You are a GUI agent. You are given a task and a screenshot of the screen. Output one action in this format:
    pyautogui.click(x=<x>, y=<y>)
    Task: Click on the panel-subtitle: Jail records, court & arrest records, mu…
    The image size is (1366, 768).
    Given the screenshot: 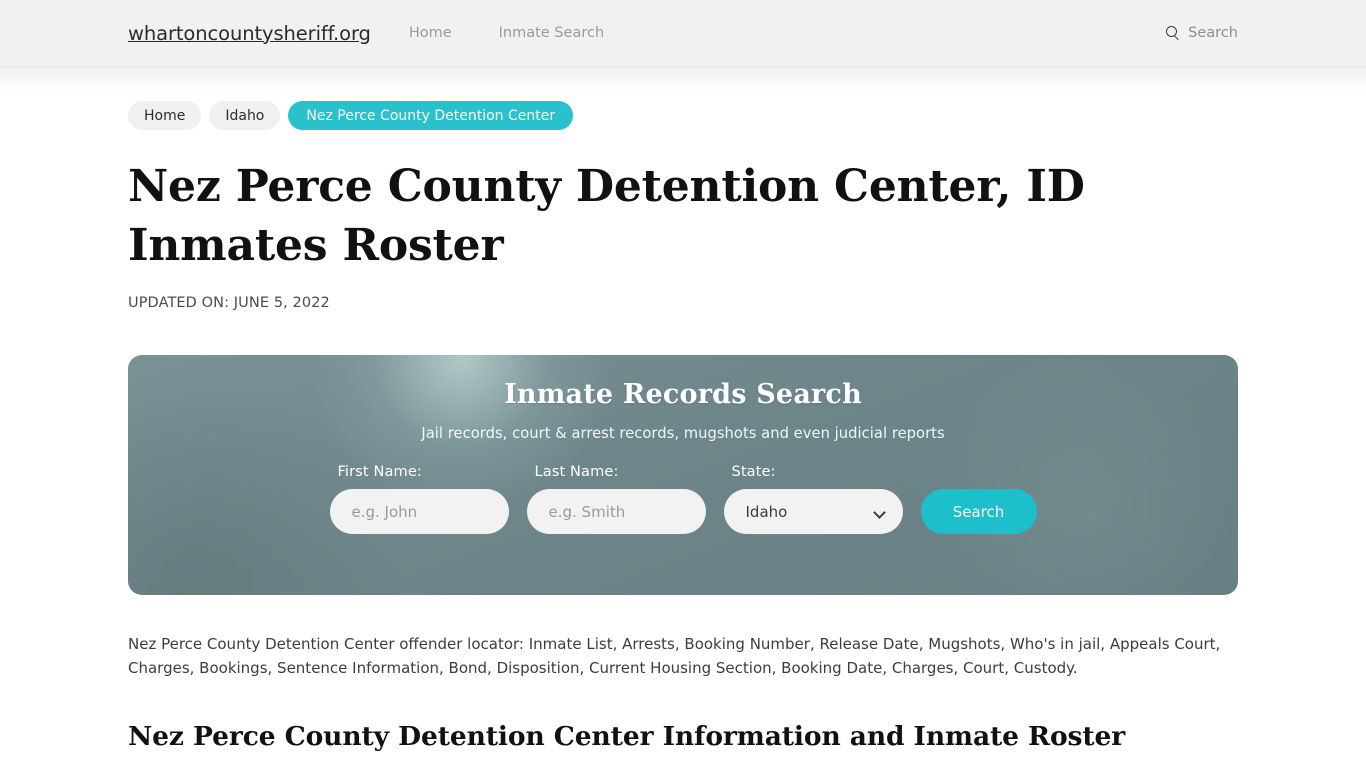 What is the action you would take?
    pyautogui.click(x=683, y=434)
    